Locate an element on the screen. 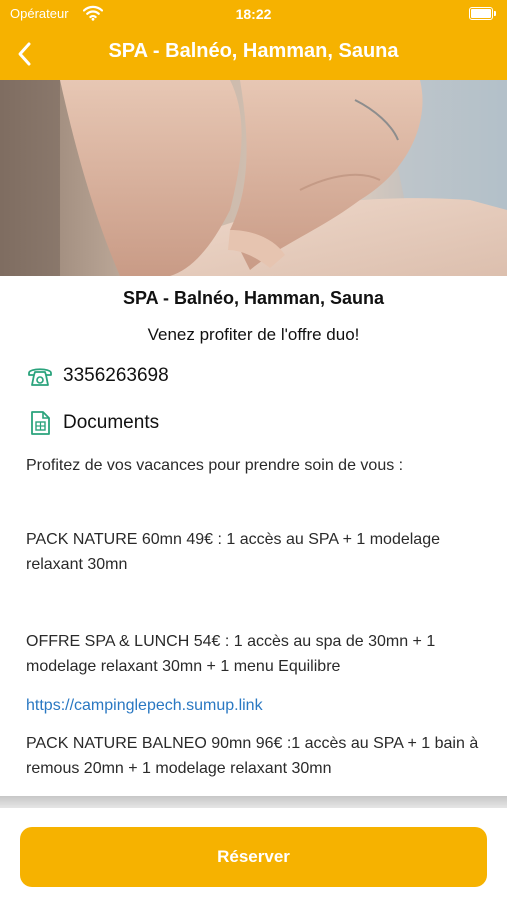 The height and width of the screenshot is (900, 507). documents-label: Documents is located at coordinates (111, 422).